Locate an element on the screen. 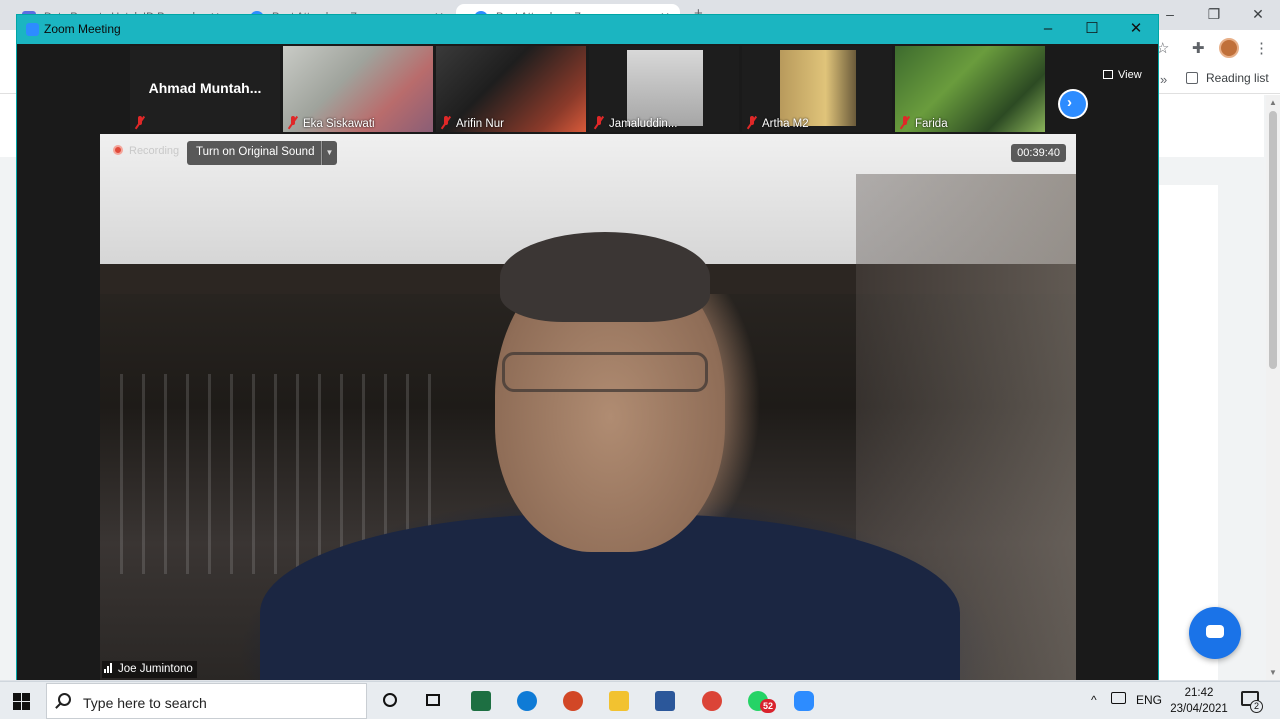 The image size is (1280, 719). notification-count: 2 is located at coordinates (1256, 706).